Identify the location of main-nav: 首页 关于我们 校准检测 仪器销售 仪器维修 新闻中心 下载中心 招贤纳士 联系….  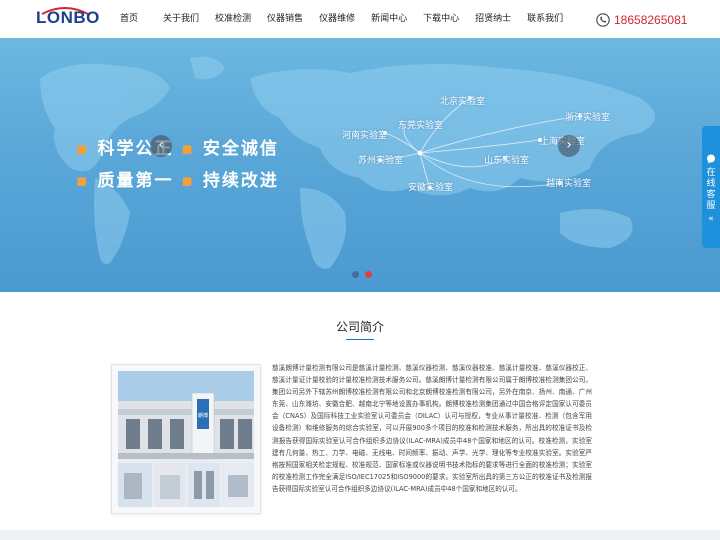
(340, 19).